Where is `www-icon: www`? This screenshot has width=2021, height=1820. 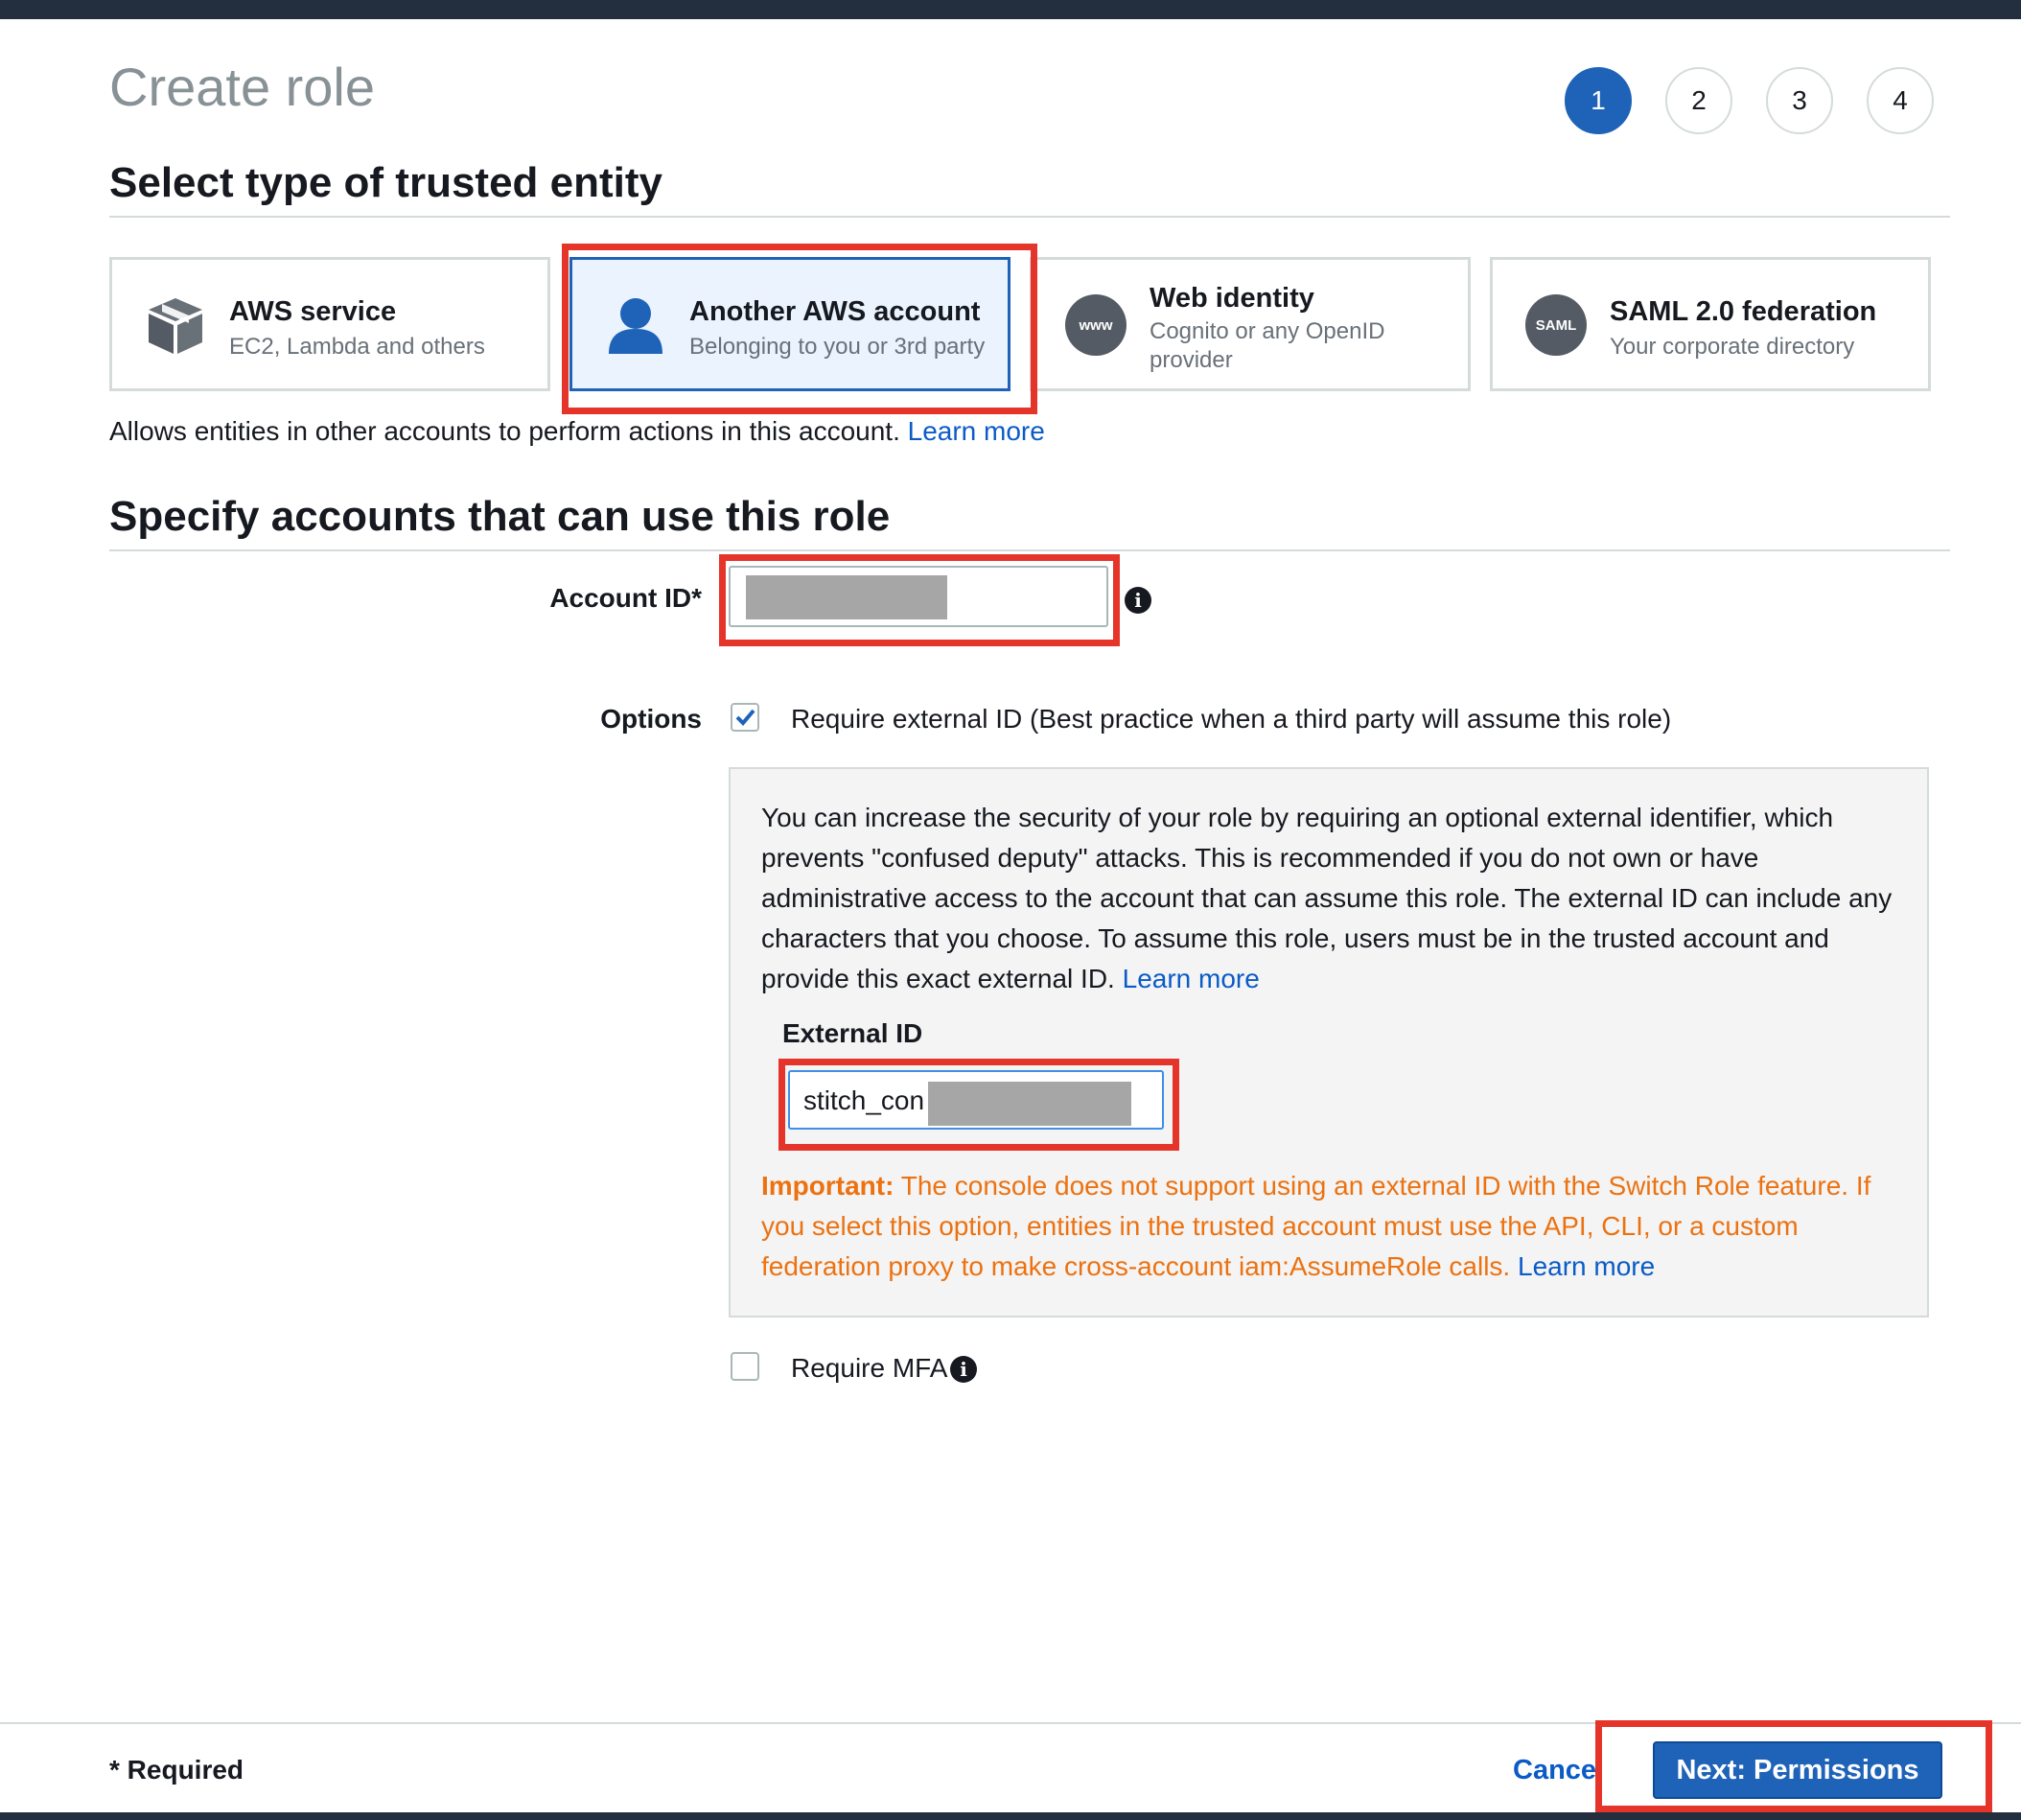 www-icon: www is located at coordinates (1096, 325).